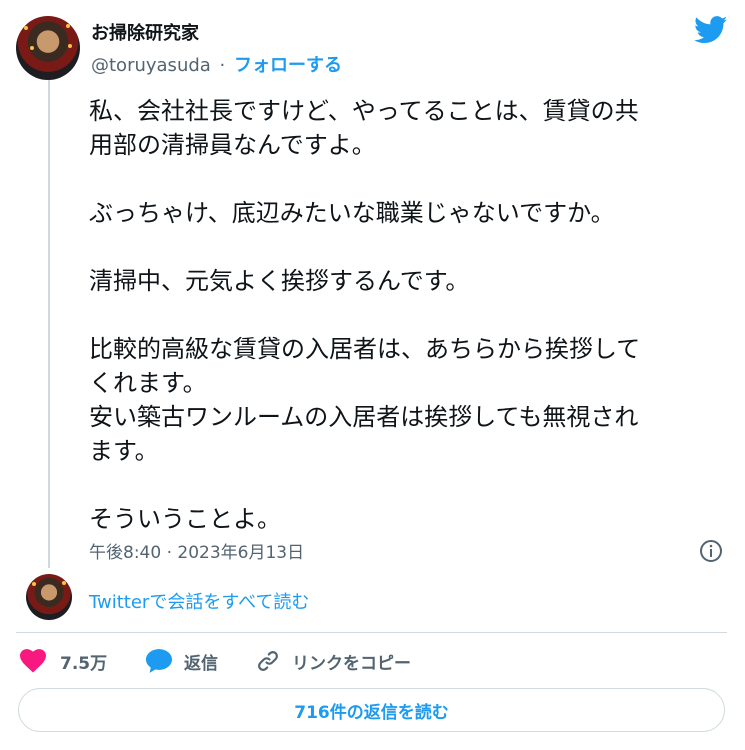  What do you see at coordinates (148, 383) in the screenshot?
I see `tweet-line: くれます。` at bounding box center [148, 383].